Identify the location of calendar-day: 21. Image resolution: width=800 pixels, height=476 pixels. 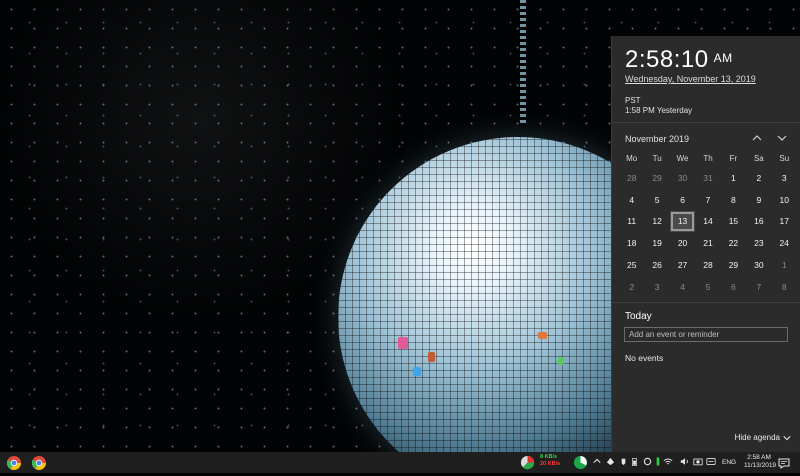
(707, 243).